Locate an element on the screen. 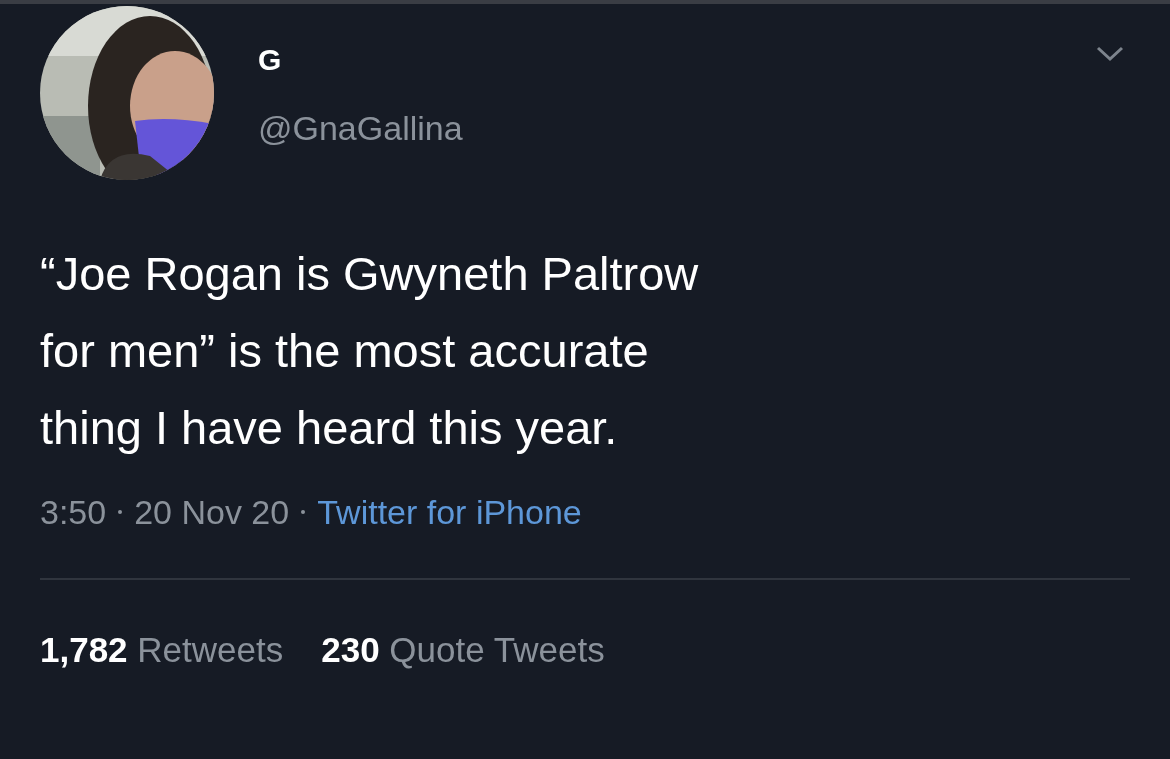 Image resolution: width=1170 pixels, height=759 pixels. display-name: G is located at coordinates (270, 60).